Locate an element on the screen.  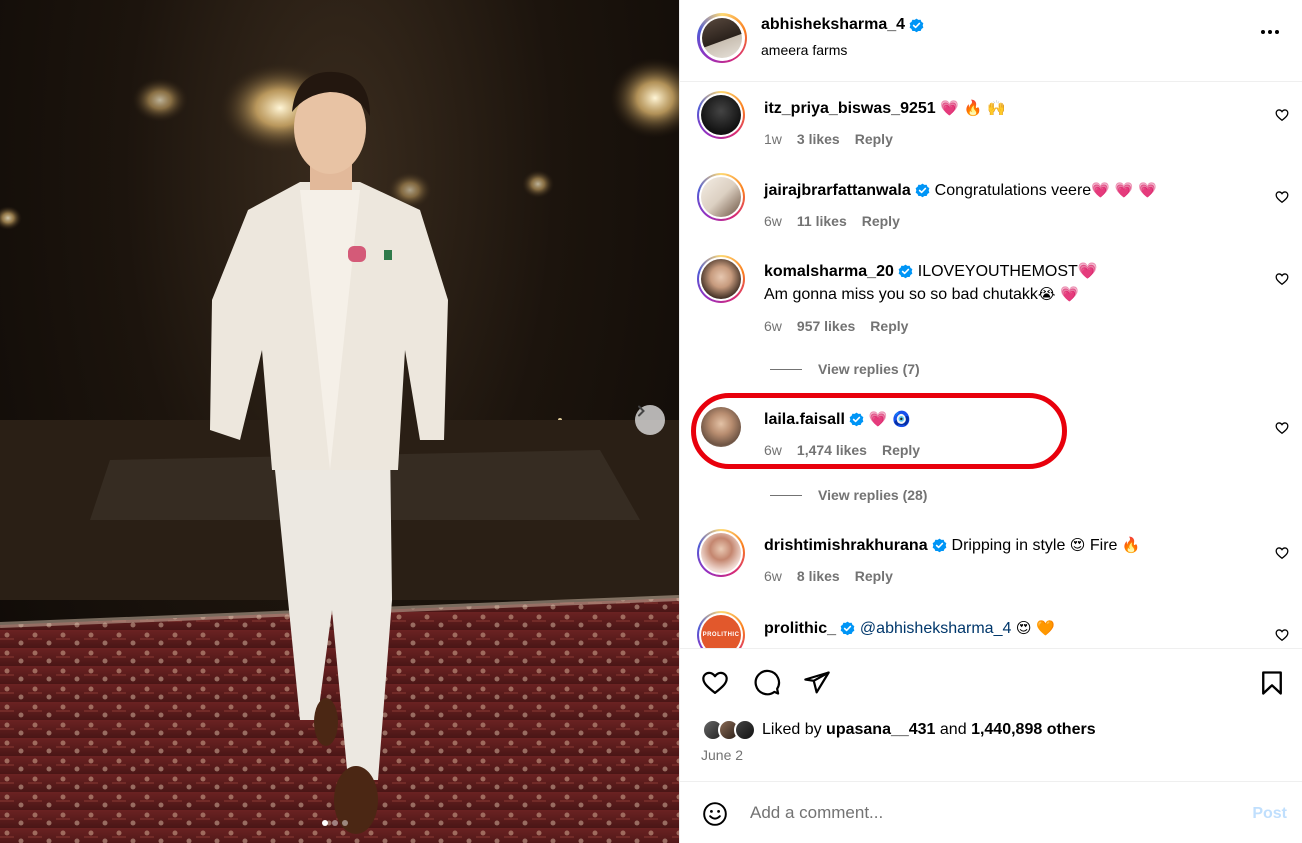
comment-meta: 1w 3 likes Reply is located at coordinates (828, 139).